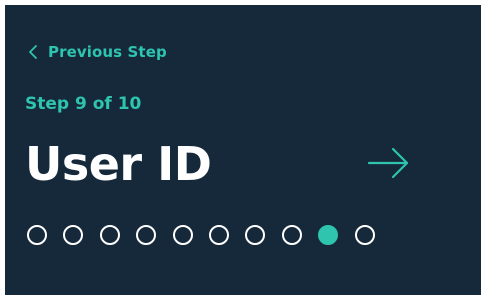 Image resolution: width=487 pixels, height=300 pixels. I want to click on page-title: User ID, so click(118, 164).